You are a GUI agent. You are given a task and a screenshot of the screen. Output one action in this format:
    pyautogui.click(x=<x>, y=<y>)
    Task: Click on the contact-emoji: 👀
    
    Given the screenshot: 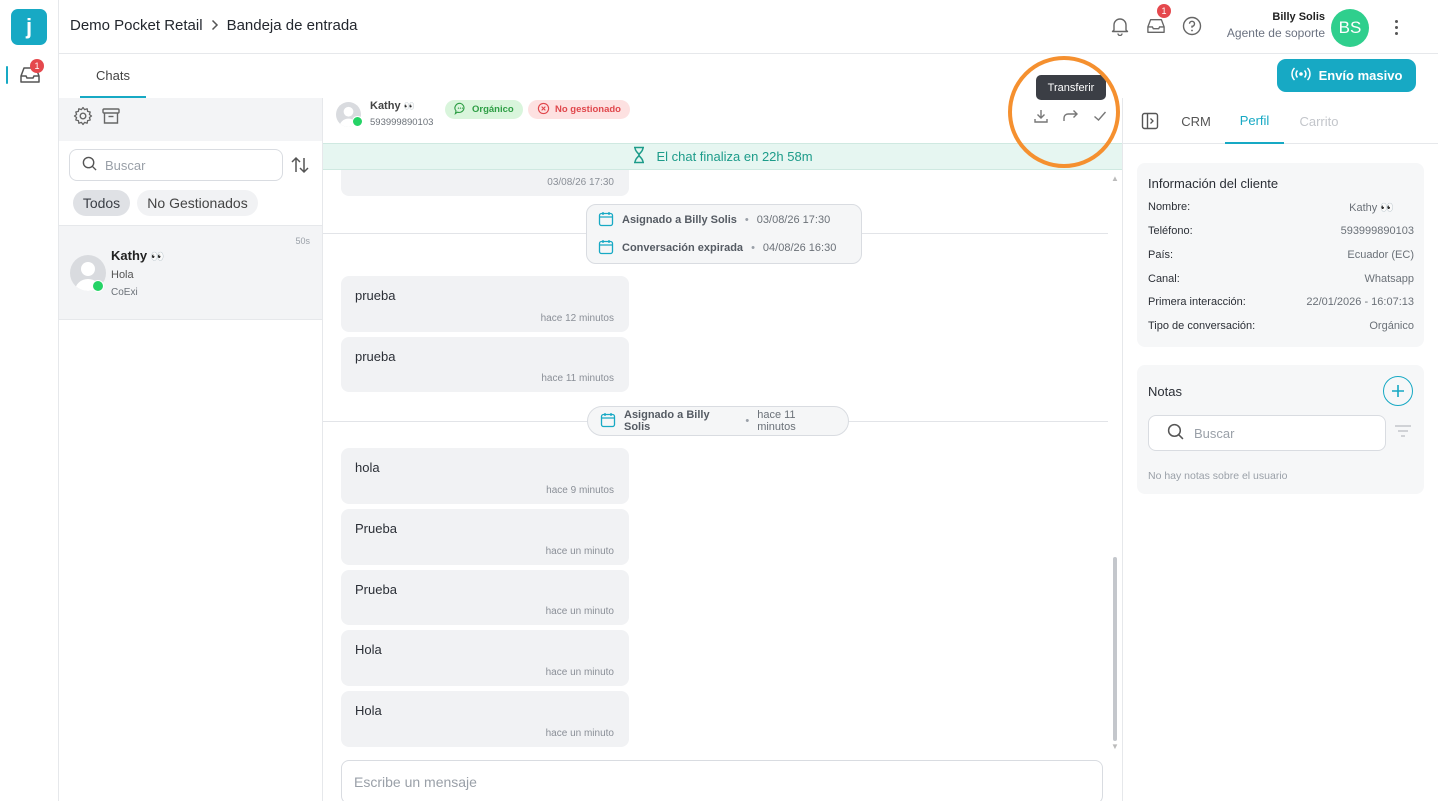 What is the action you would take?
    pyautogui.click(x=409, y=106)
    